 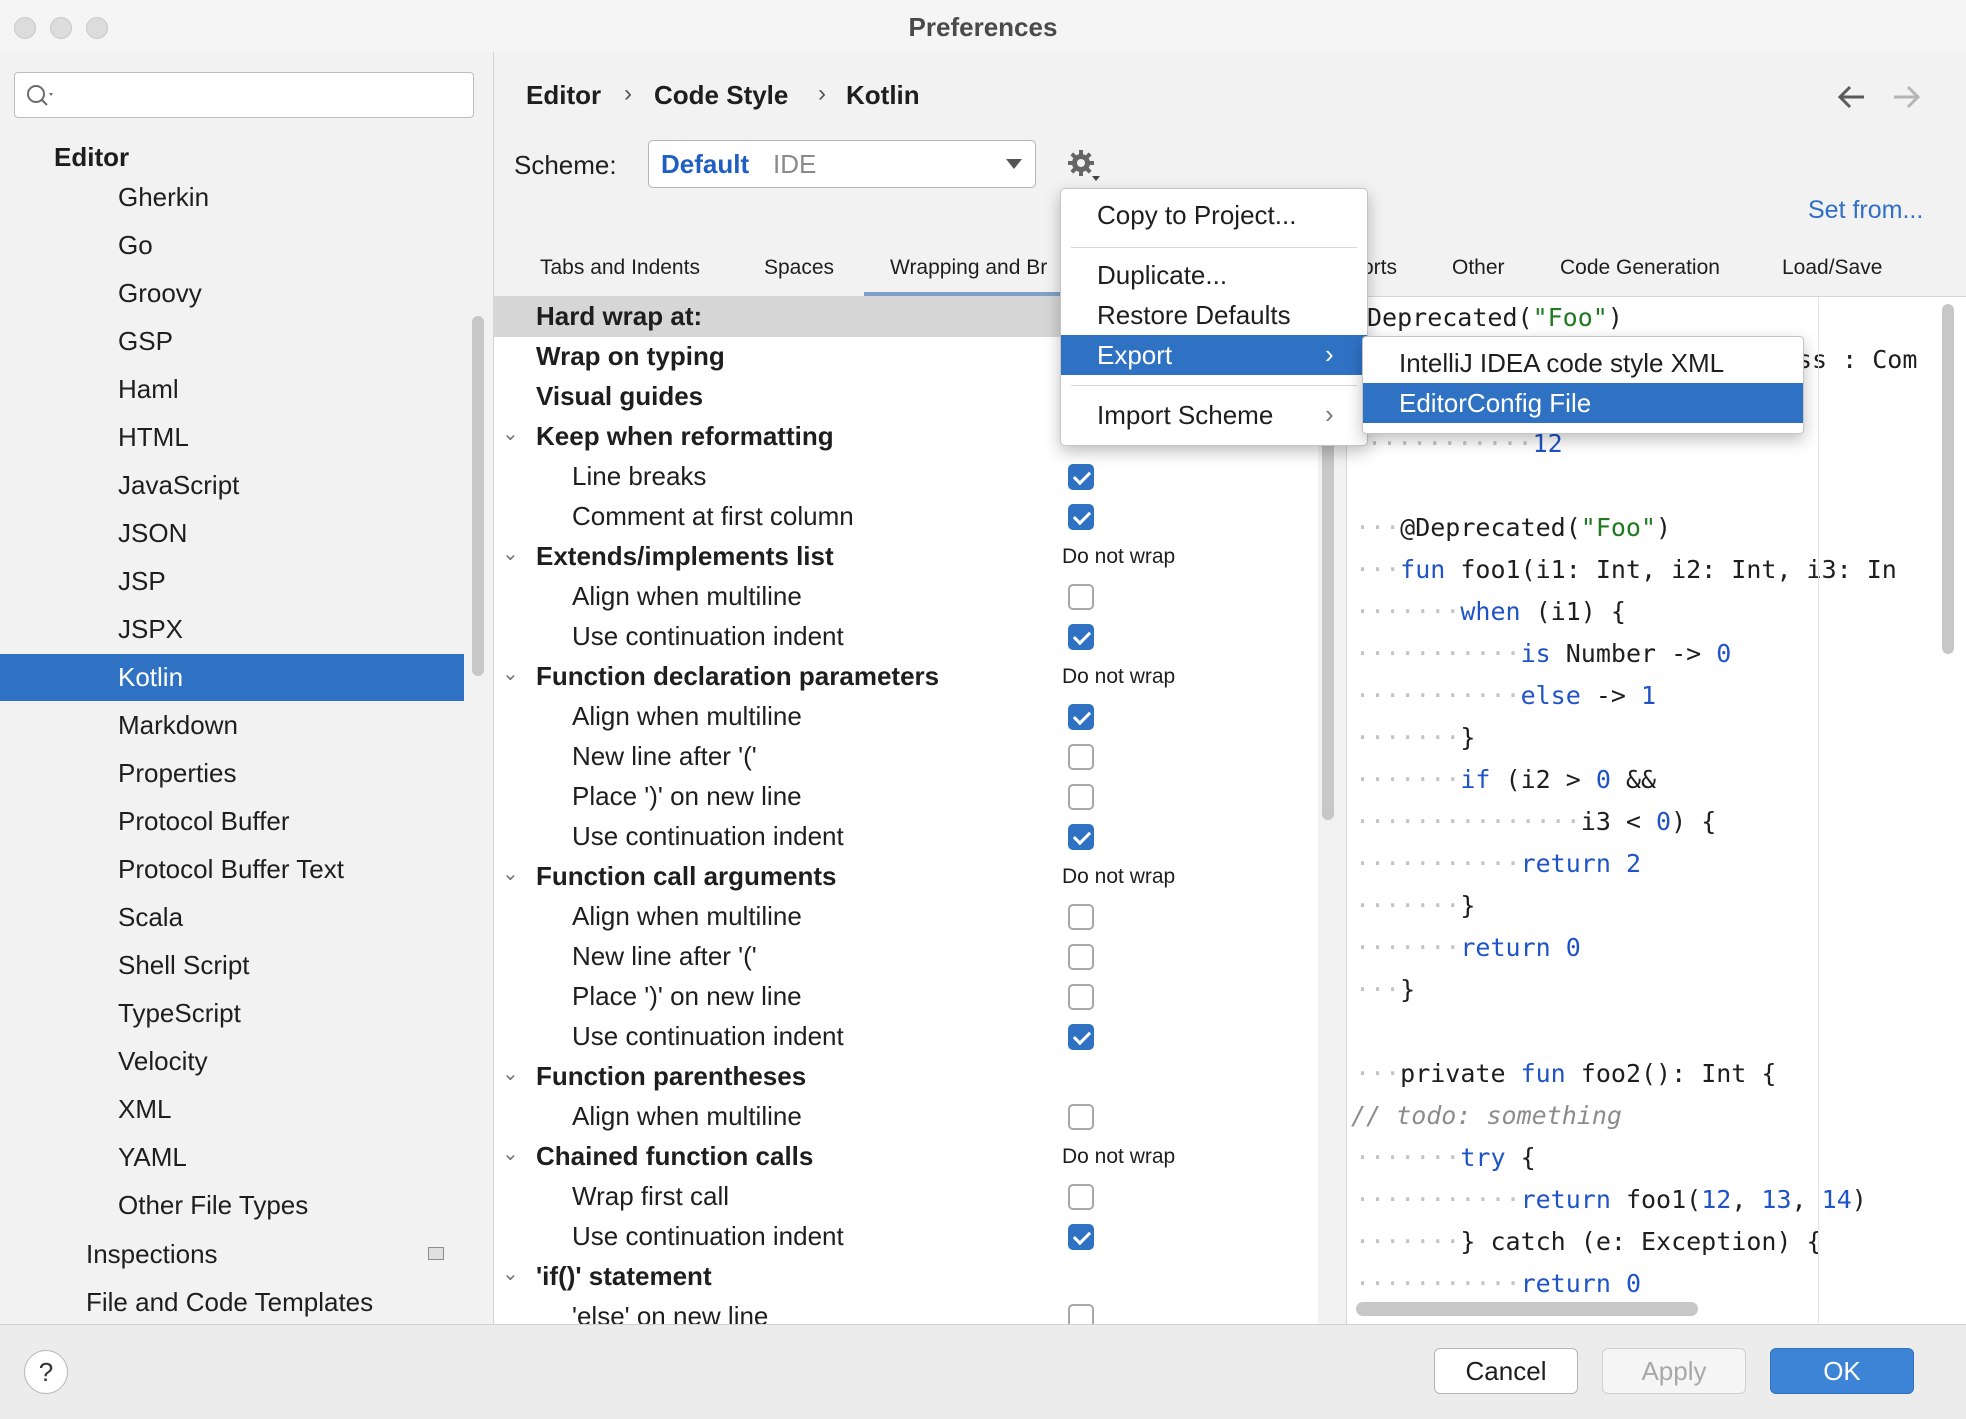 I want to click on submenu-item-editorconfig: EditorConfig File, so click(x=1583, y=403).